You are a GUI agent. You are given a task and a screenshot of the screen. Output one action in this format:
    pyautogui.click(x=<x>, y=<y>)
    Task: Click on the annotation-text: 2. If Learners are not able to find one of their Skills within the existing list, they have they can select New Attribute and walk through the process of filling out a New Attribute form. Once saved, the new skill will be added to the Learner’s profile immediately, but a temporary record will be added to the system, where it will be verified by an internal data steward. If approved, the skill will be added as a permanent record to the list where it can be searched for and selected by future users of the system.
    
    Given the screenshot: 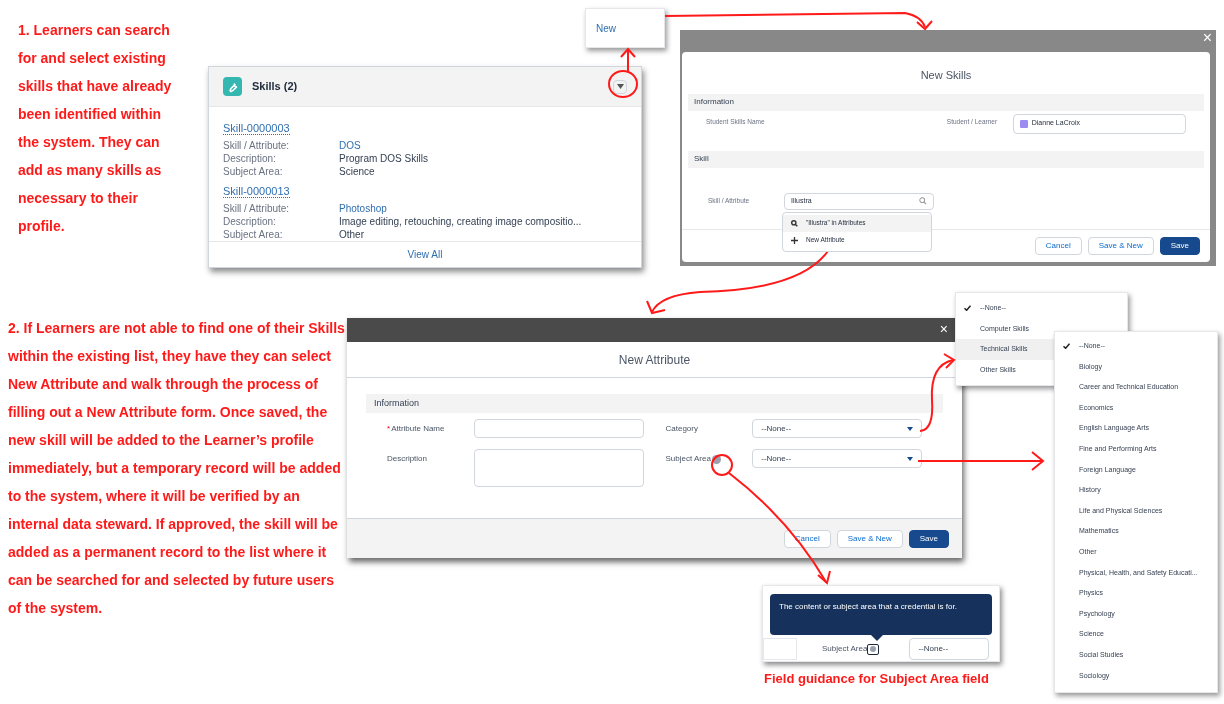 What is the action you would take?
    pyautogui.click(x=177, y=468)
    